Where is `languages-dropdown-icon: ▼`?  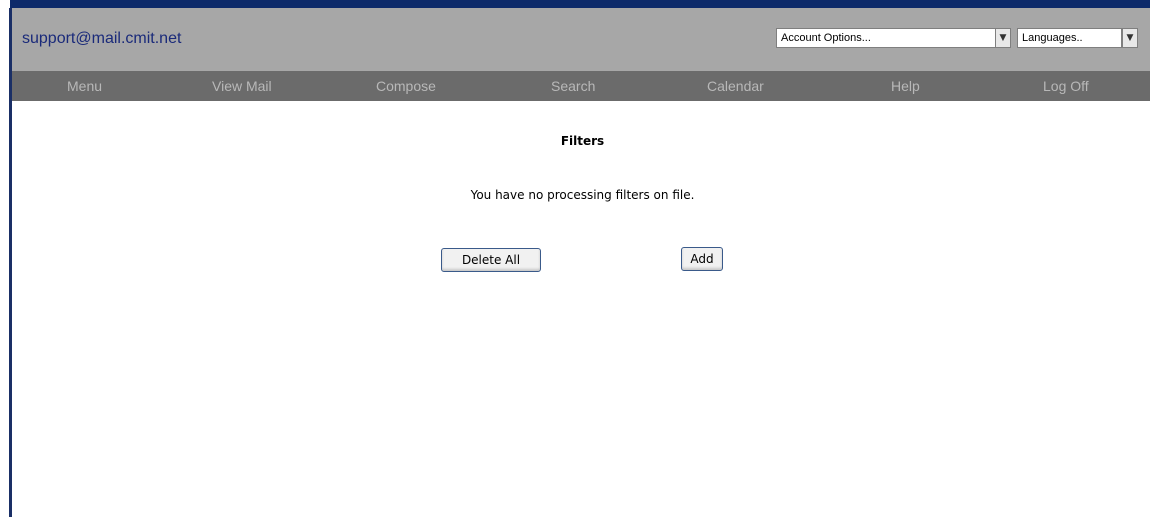 languages-dropdown-icon: ▼ is located at coordinates (1130, 38).